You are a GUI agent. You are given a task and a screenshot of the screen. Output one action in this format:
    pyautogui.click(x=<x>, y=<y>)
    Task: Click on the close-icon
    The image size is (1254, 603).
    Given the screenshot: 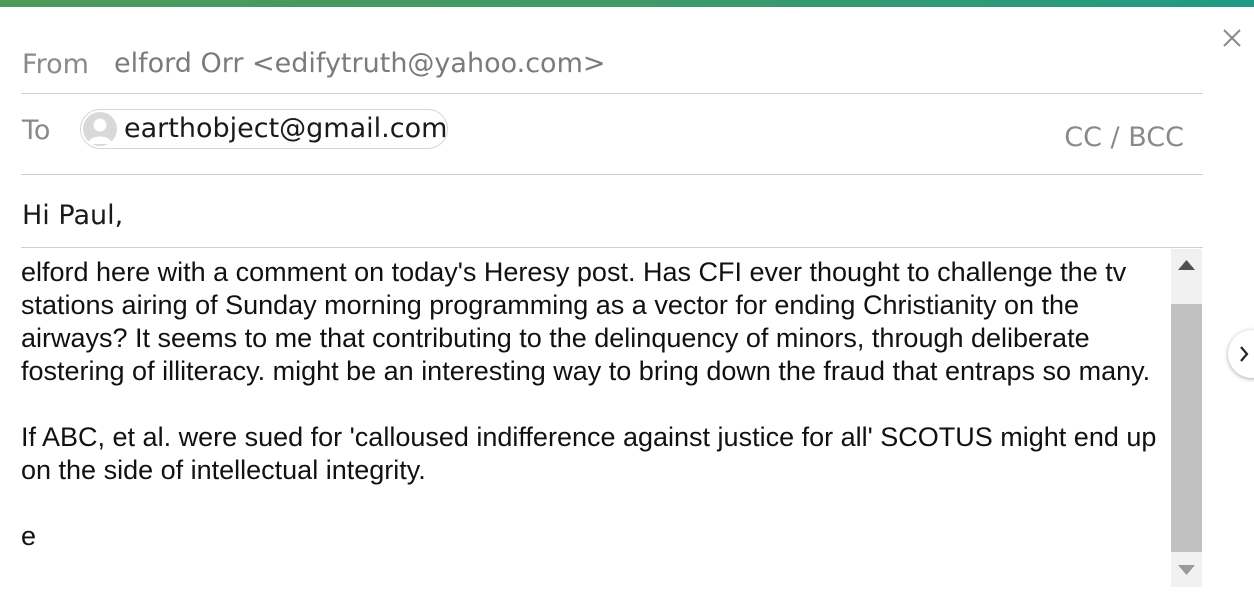 What is the action you would take?
    pyautogui.click(x=1232, y=38)
    